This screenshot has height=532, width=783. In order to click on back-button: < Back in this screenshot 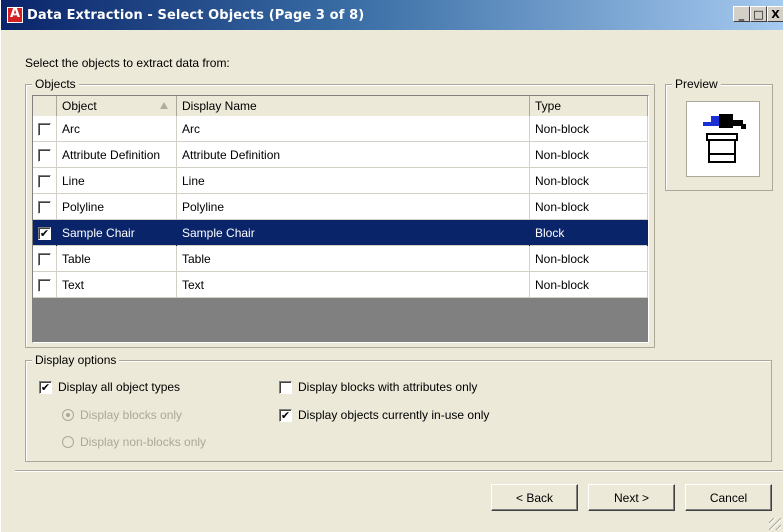, I will do `click(534, 497)`.